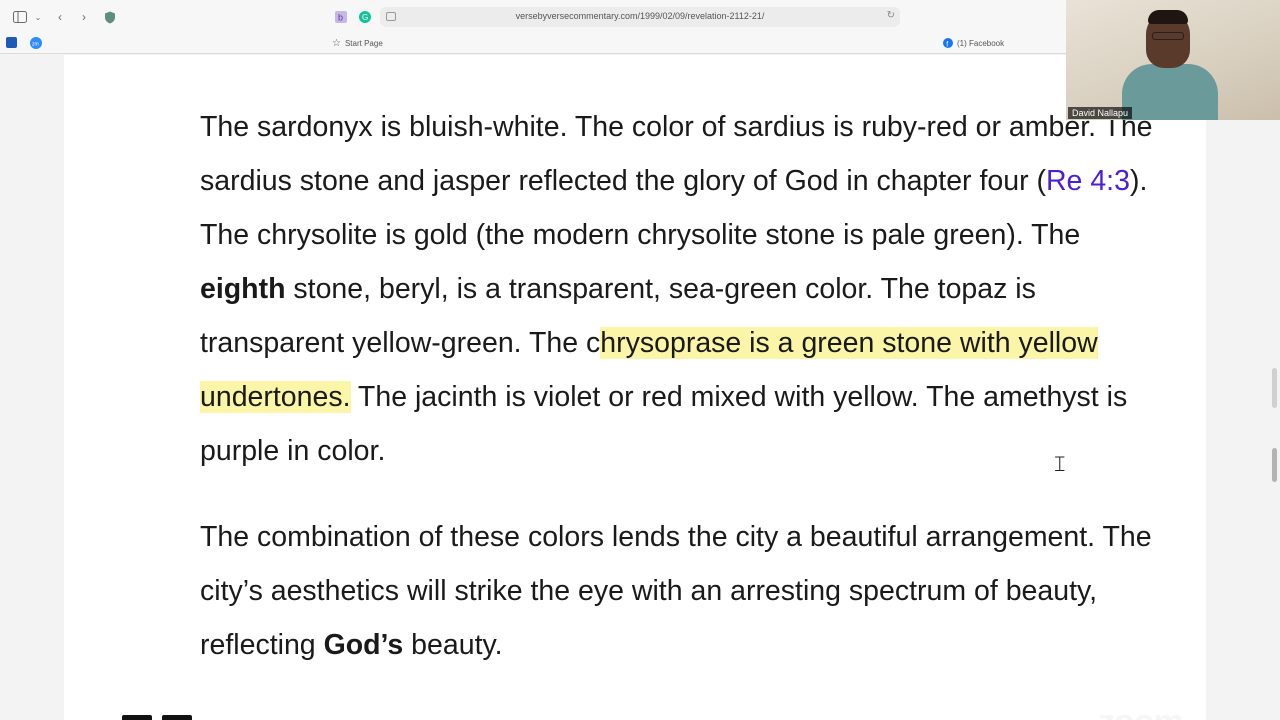 The height and width of the screenshot is (720, 1280). I want to click on zoom-watermark: zoom, so click(1141, 711).